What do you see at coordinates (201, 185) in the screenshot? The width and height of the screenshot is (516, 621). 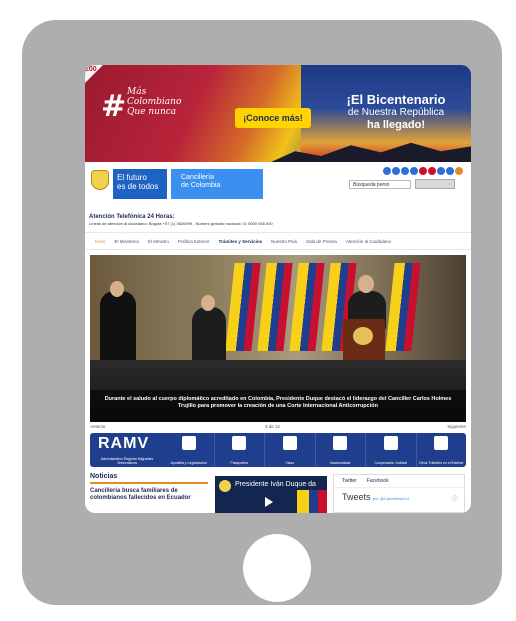 I see `cancilleria-line-2: de Colombia` at bounding box center [201, 185].